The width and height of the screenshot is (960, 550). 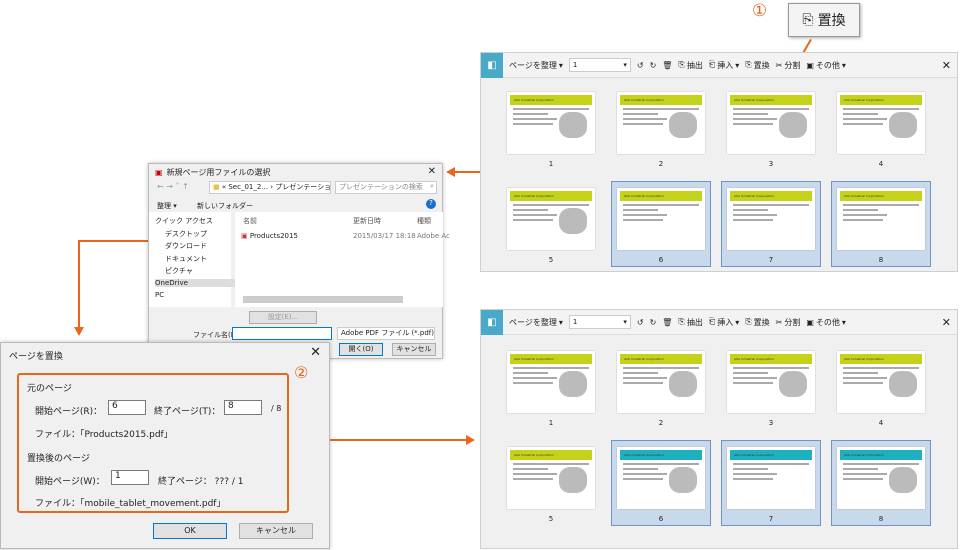 What do you see at coordinates (225, 206) in the screenshot?
I see `new-folder-button: 新しいフォルダー` at bounding box center [225, 206].